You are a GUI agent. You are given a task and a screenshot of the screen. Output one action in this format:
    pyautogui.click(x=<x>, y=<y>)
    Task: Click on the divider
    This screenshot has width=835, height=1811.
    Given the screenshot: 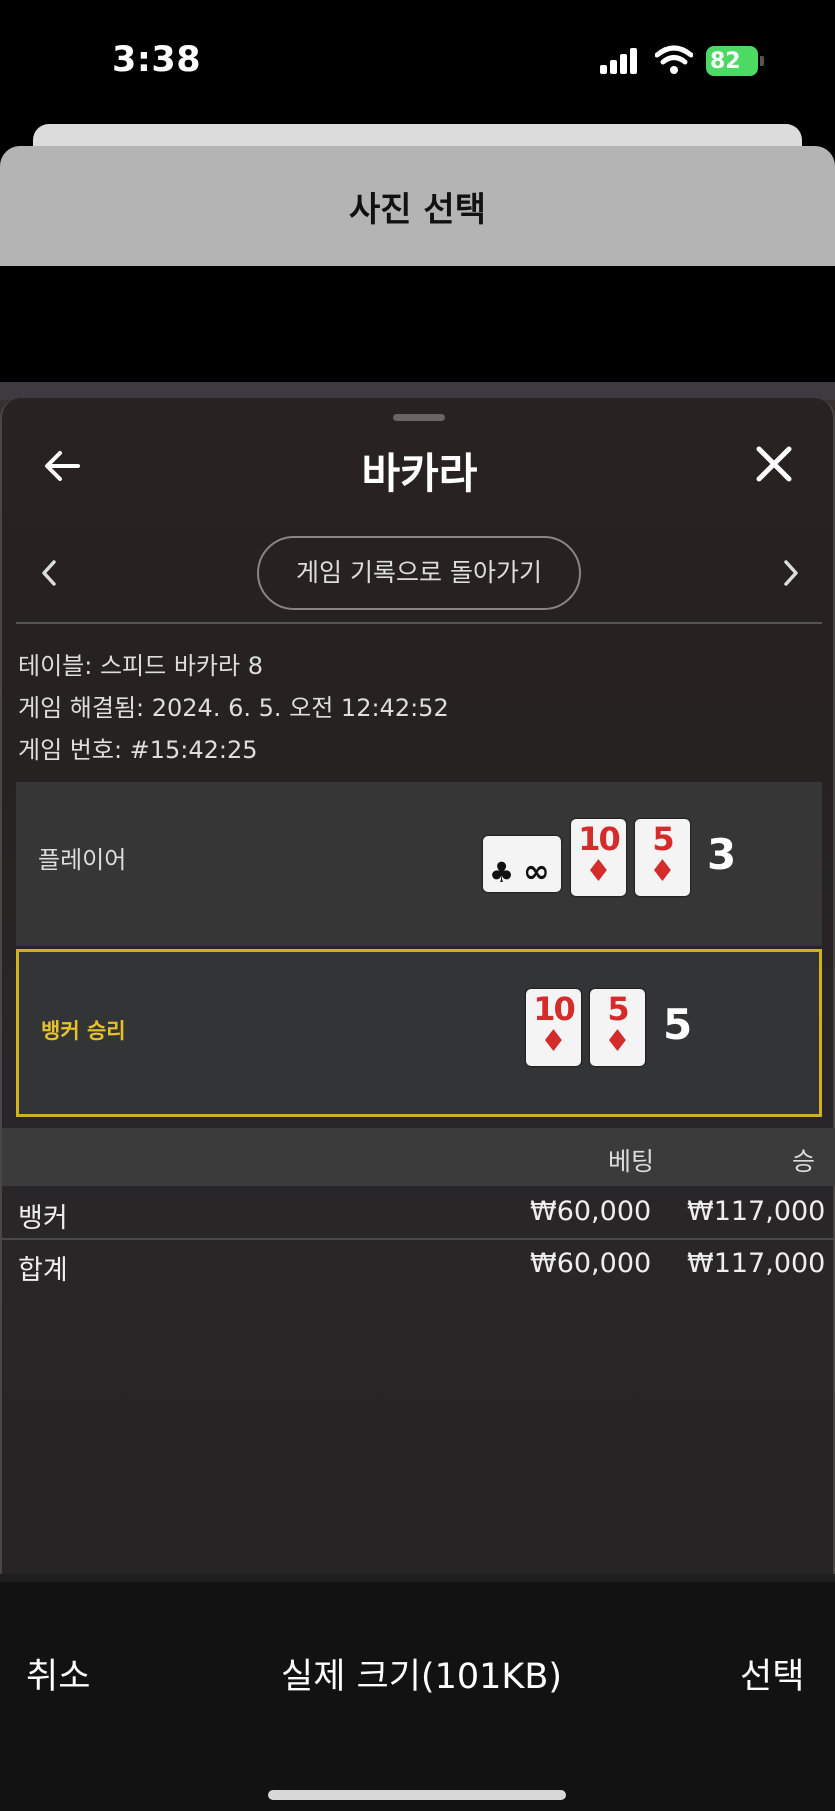 What is the action you would take?
    pyautogui.click(x=419, y=623)
    